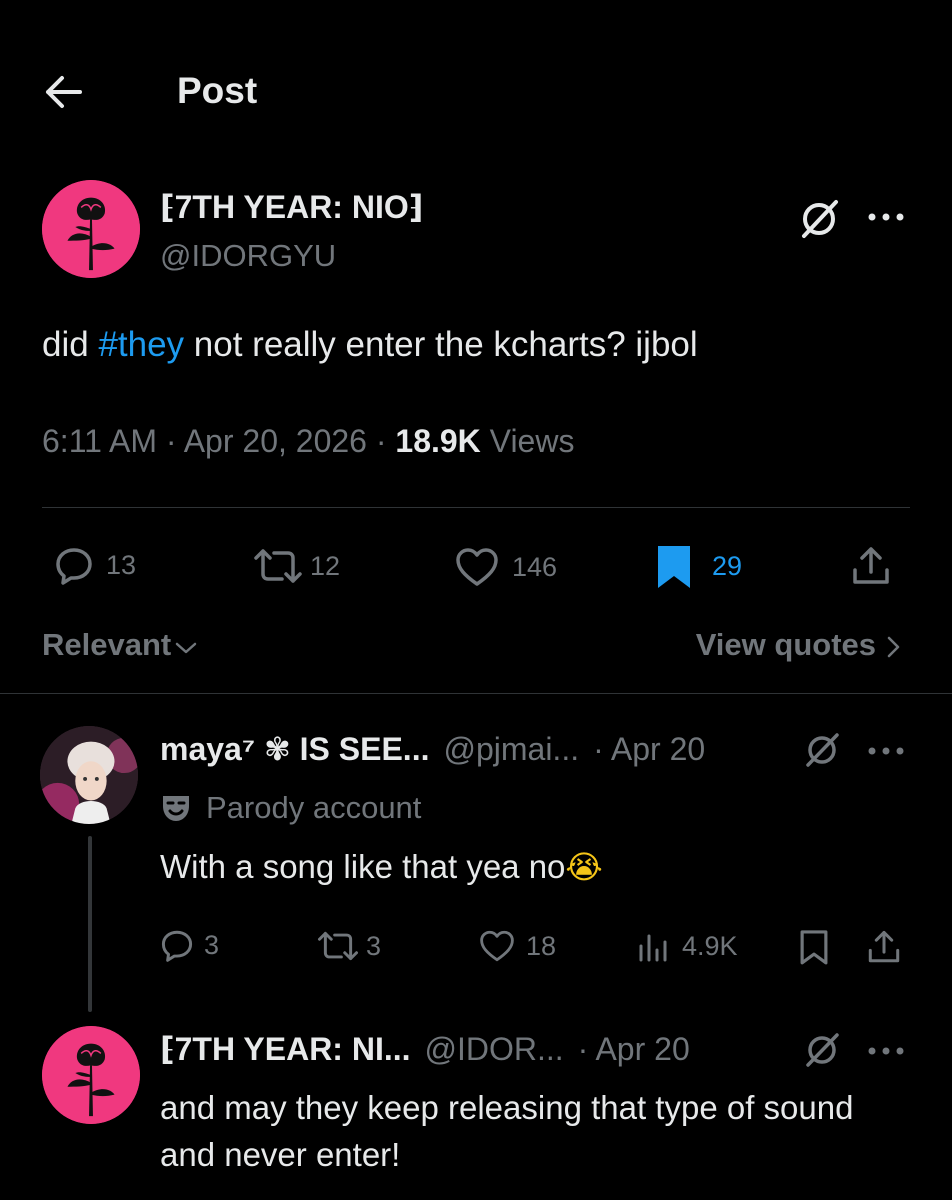  I want to click on views-label: Views, so click(527, 441).